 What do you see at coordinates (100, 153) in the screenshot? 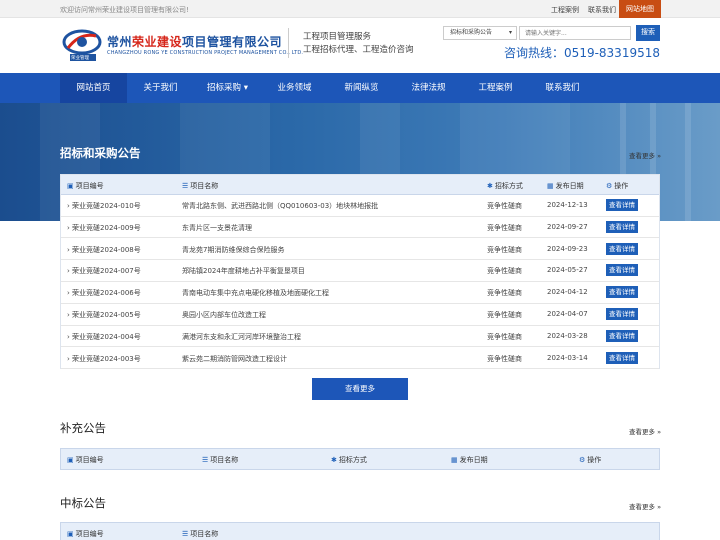
I see `section-title-bidding: 招标和采购公告` at bounding box center [100, 153].